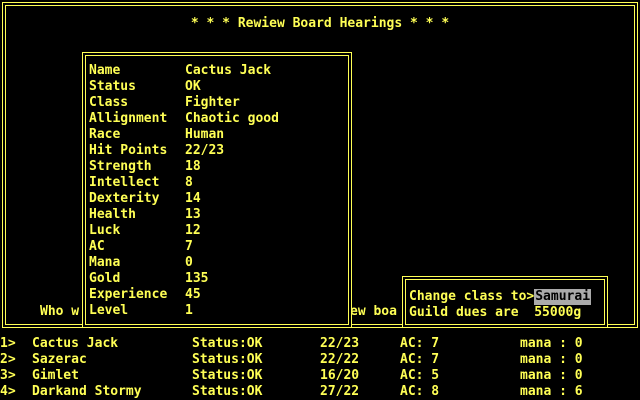 The height and width of the screenshot is (400, 640). What do you see at coordinates (340, 391) in the screenshot?
I see `party-member-hp: 27/22` at bounding box center [340, 391].